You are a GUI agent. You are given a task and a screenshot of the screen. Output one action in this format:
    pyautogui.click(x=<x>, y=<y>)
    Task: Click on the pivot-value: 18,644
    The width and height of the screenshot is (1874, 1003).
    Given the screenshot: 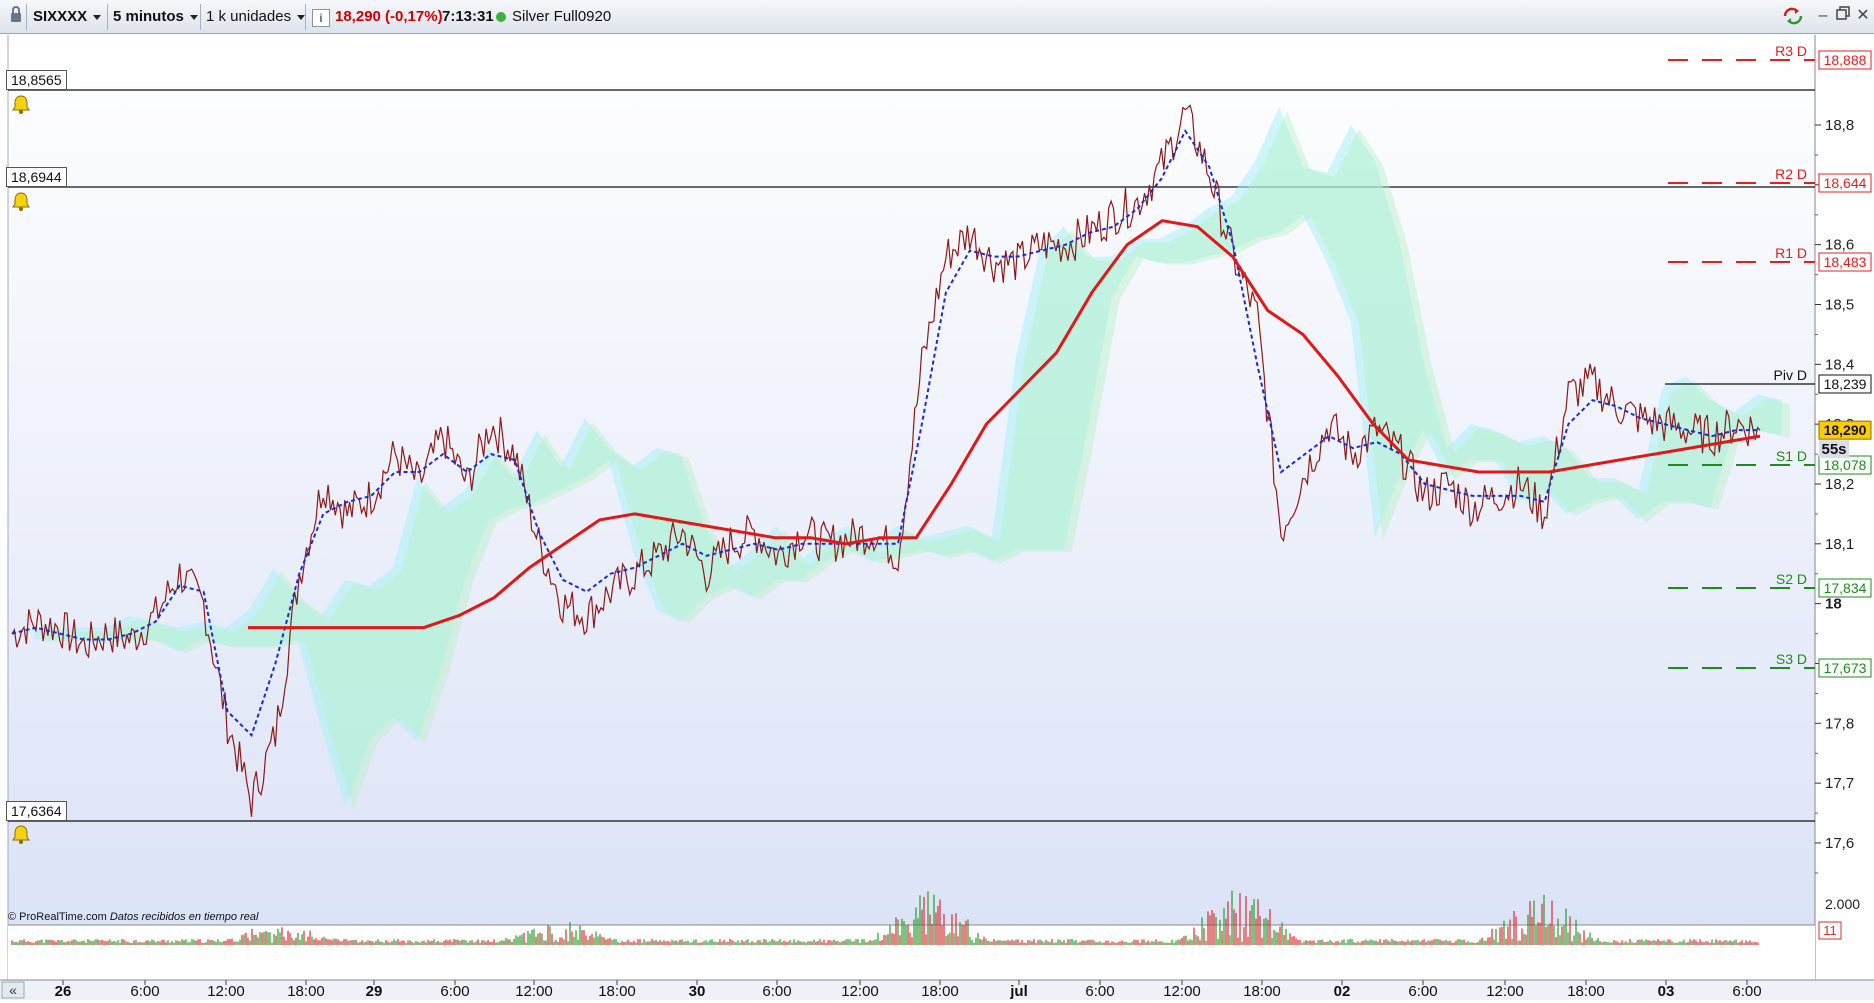 What is the action you would take?
    pyautogui.click(x=1845, y=183)
    